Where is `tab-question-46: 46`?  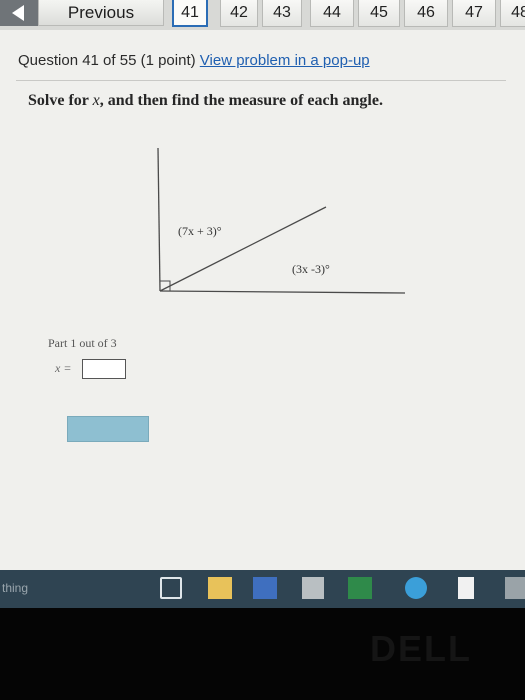 tab-question-46: 46 is located at coordinates (426, 13).